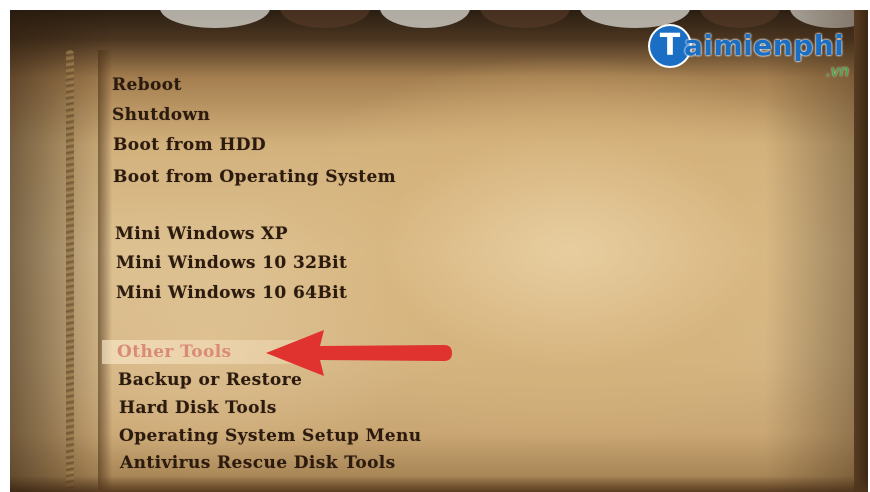  I want to click on decorative-rope, so click(70, 270).